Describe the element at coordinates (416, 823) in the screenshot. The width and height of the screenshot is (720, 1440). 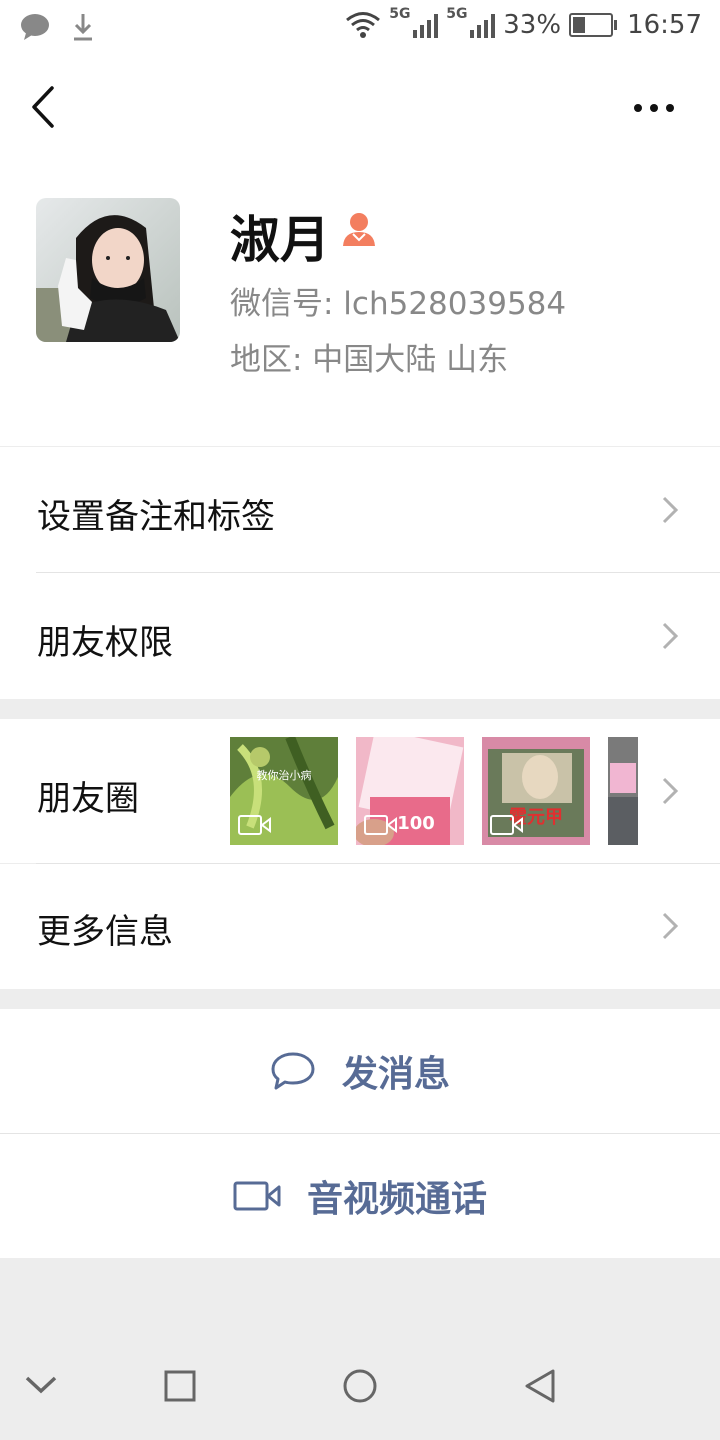
I see `thumbnail-caption: 100` at that location.